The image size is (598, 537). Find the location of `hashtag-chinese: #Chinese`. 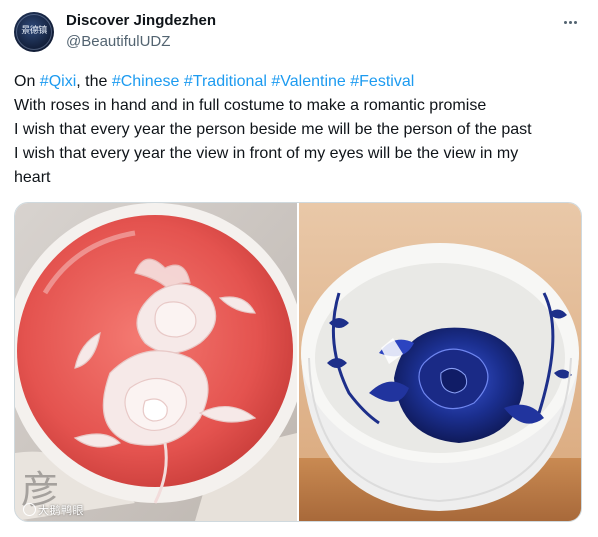

hashtag-chinese: #Chinese is located at coordinates (146, 81).